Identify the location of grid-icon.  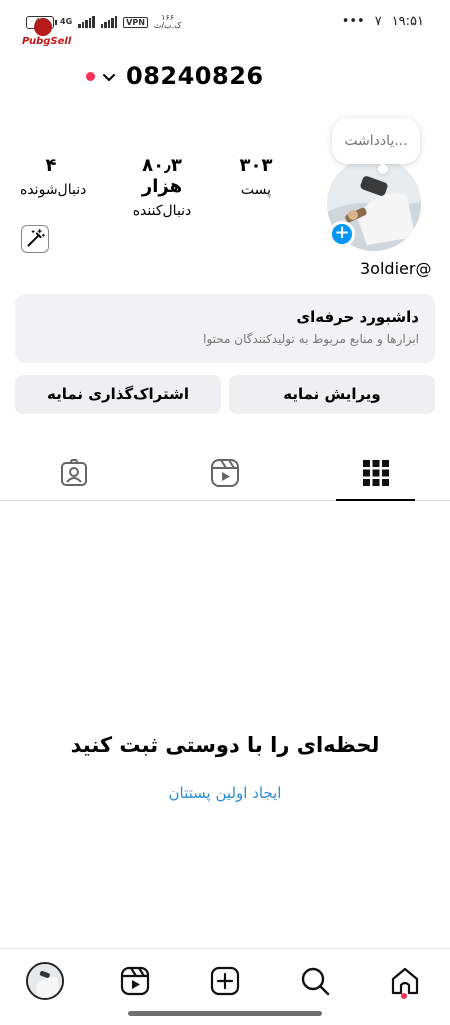
(376, 472).